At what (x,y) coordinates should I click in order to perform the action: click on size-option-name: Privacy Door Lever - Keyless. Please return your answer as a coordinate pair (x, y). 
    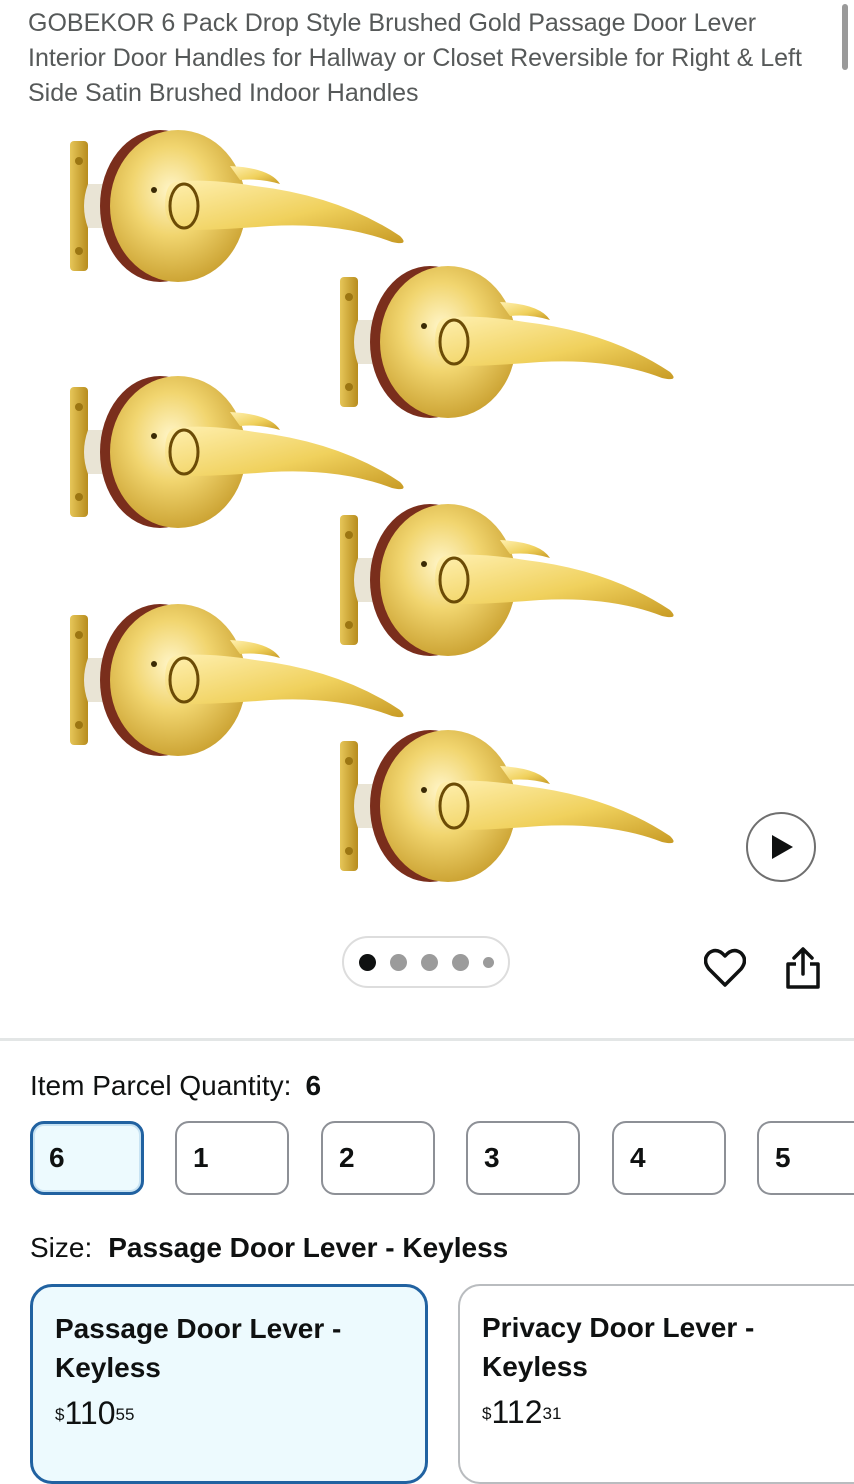
    Looking at the image, I should click on (618, 1347).